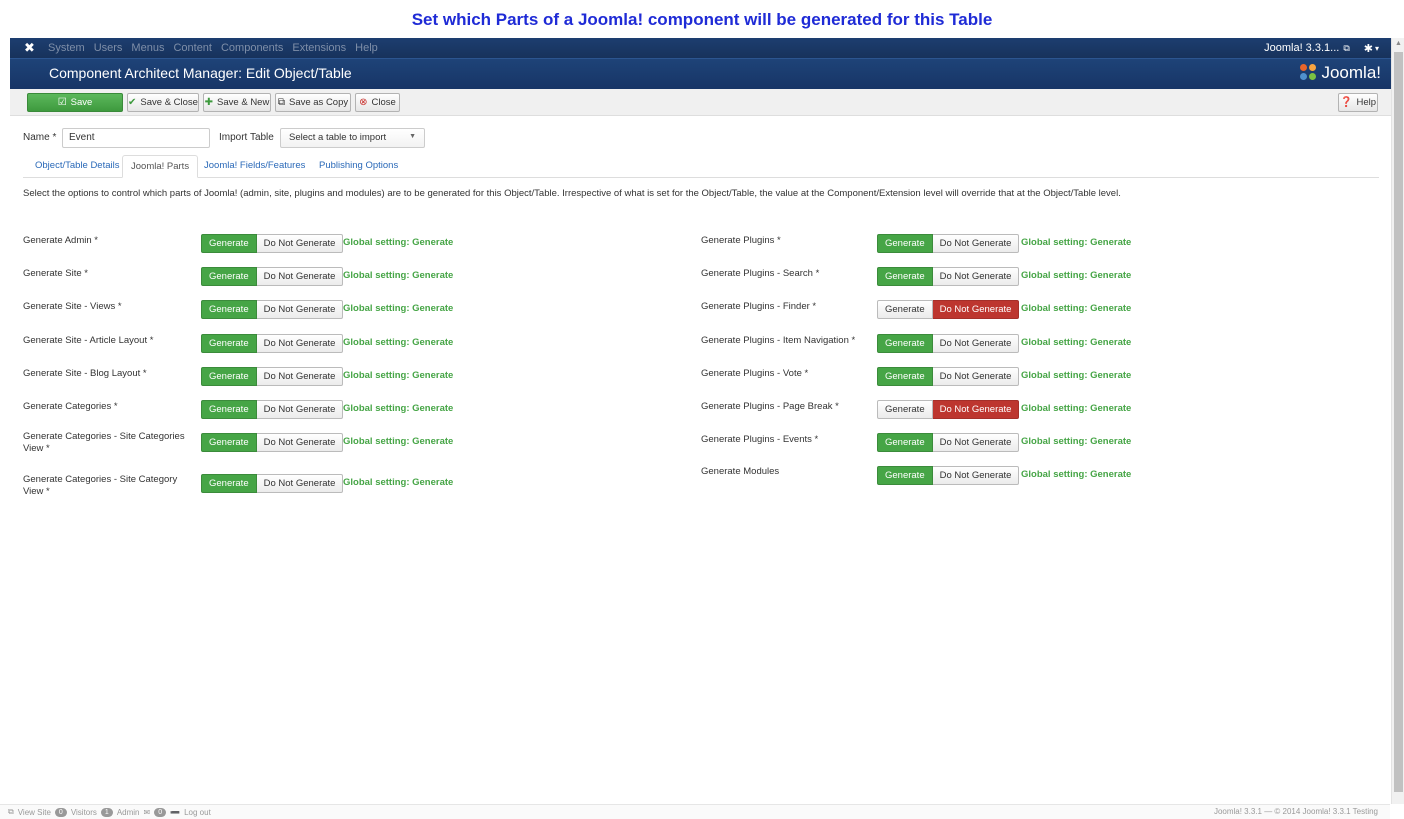  Describe the element at coordinates (755, 373) in the screenshot. I see `right-option-label: Generate Plugins - Vote *` at that location.